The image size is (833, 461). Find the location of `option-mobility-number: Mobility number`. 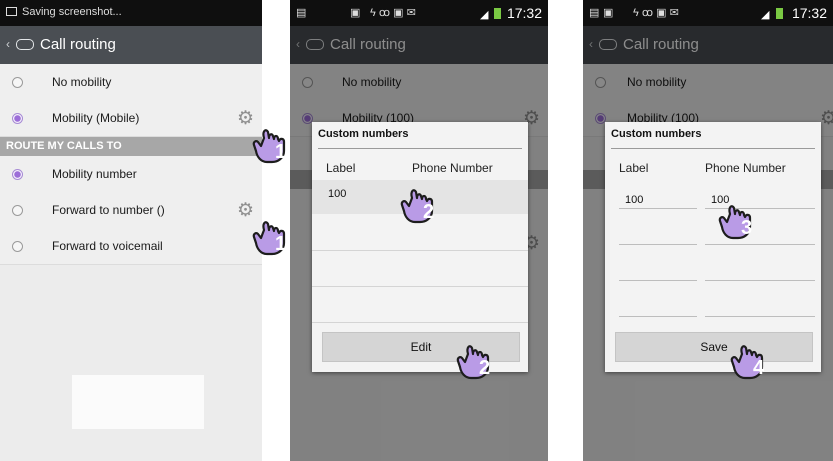

option-mobility-number: Mobility number is located at coordinates (131, 174).